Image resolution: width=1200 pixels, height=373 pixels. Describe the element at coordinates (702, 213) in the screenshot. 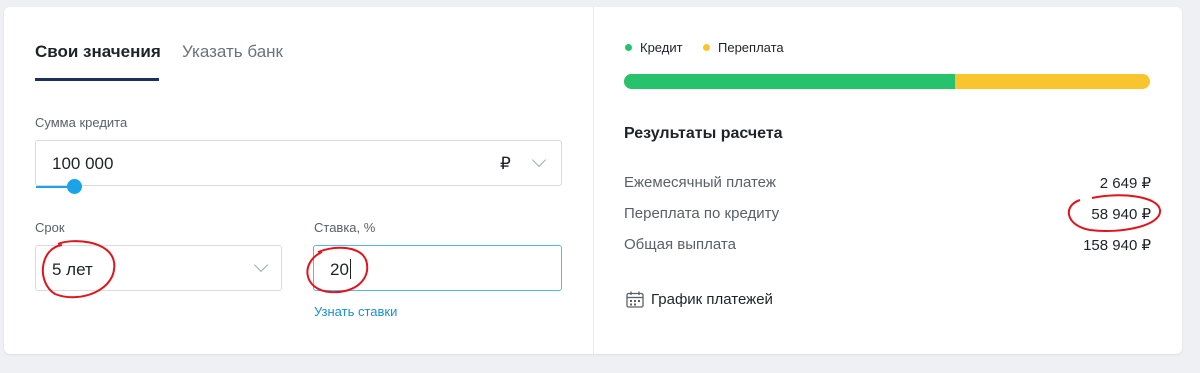

I see `overpayment-label: Переплата по кредиту` at that location.